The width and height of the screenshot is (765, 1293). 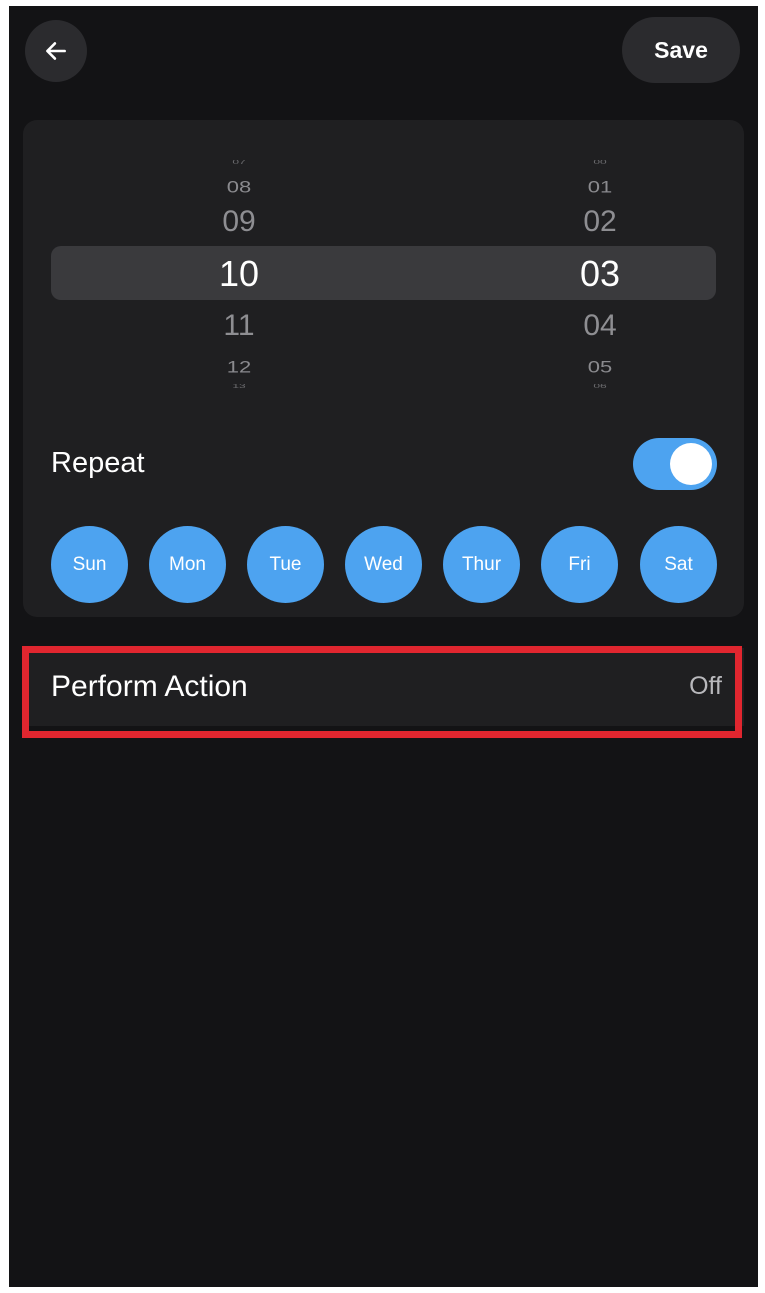 I want to click on toggle-knob, so click(x=691, y=464).